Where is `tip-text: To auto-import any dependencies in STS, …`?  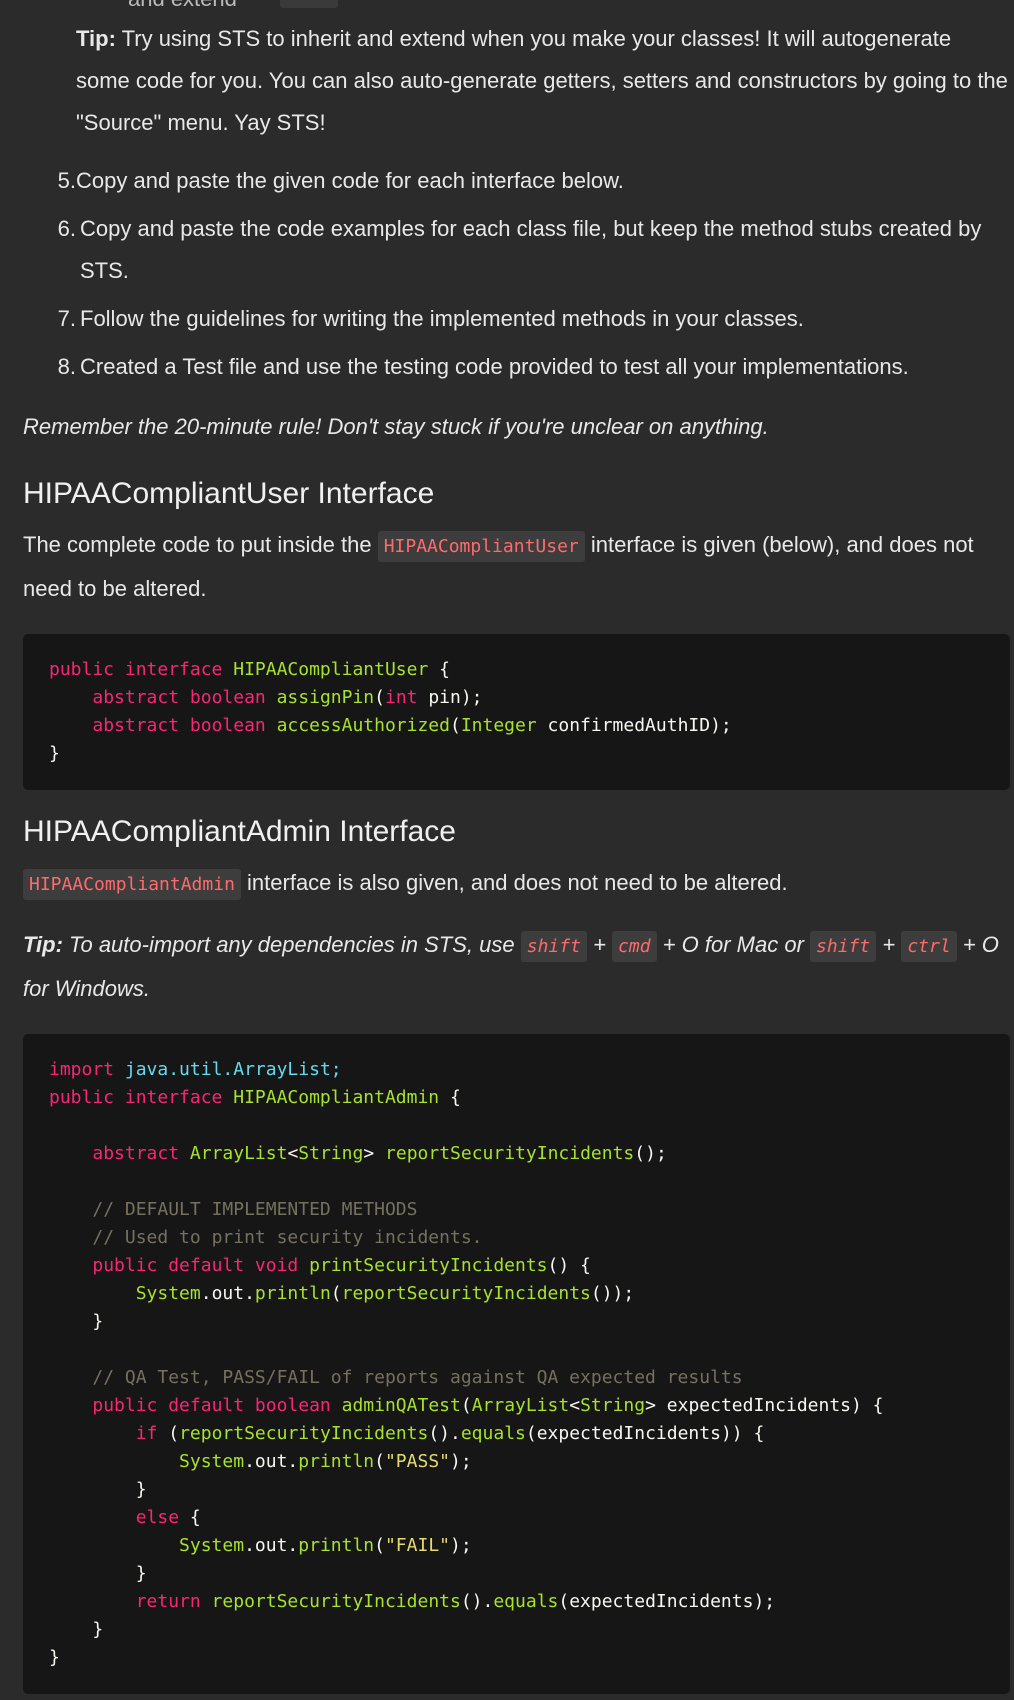 tip-text: To auto-import any dependencies in STS, … is located at coordinates (292, 944).